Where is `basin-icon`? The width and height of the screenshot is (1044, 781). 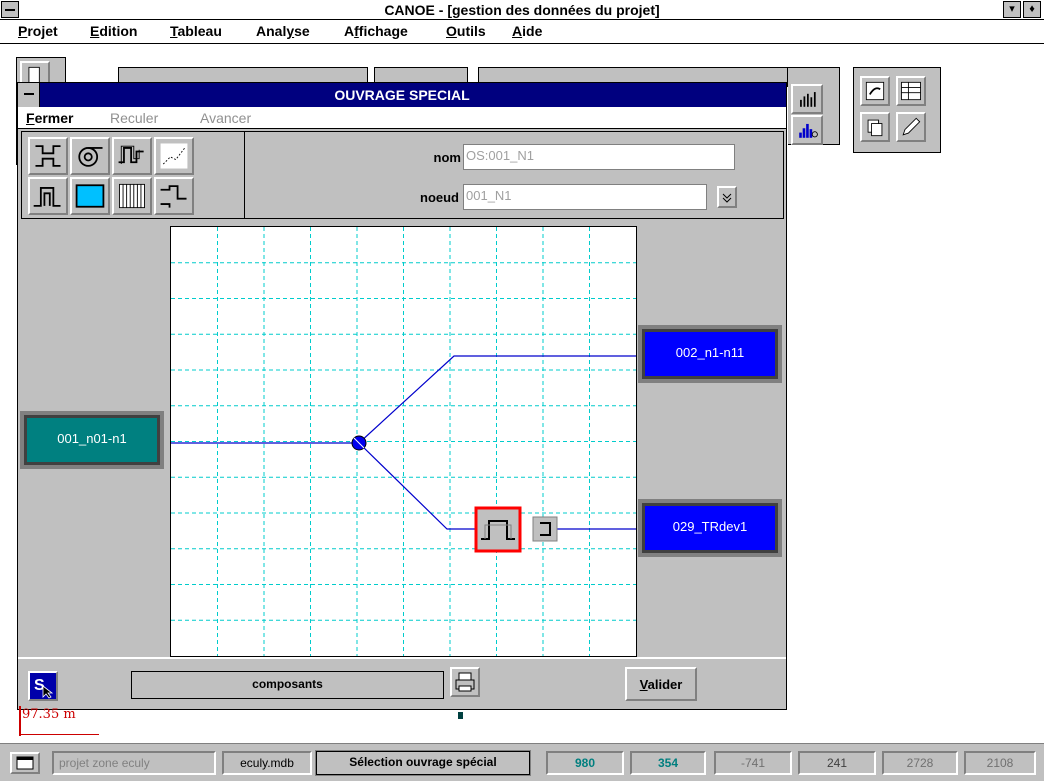 basin-icon is located at coordinates (90, 196).